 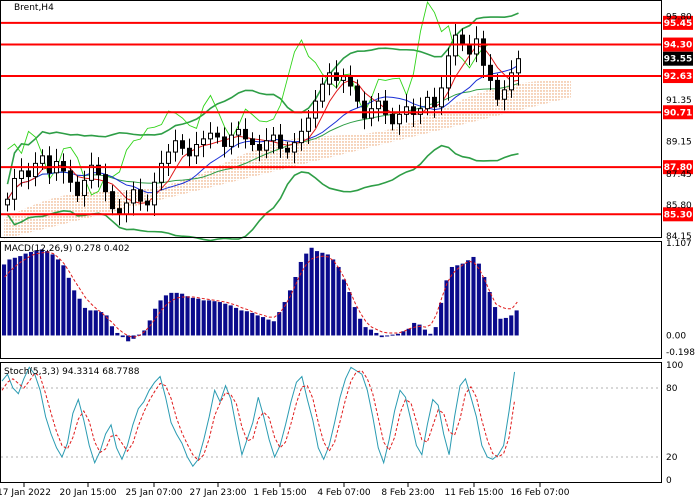 I want to click on price-tick-label: 91.35, so click(x=679, y=101).